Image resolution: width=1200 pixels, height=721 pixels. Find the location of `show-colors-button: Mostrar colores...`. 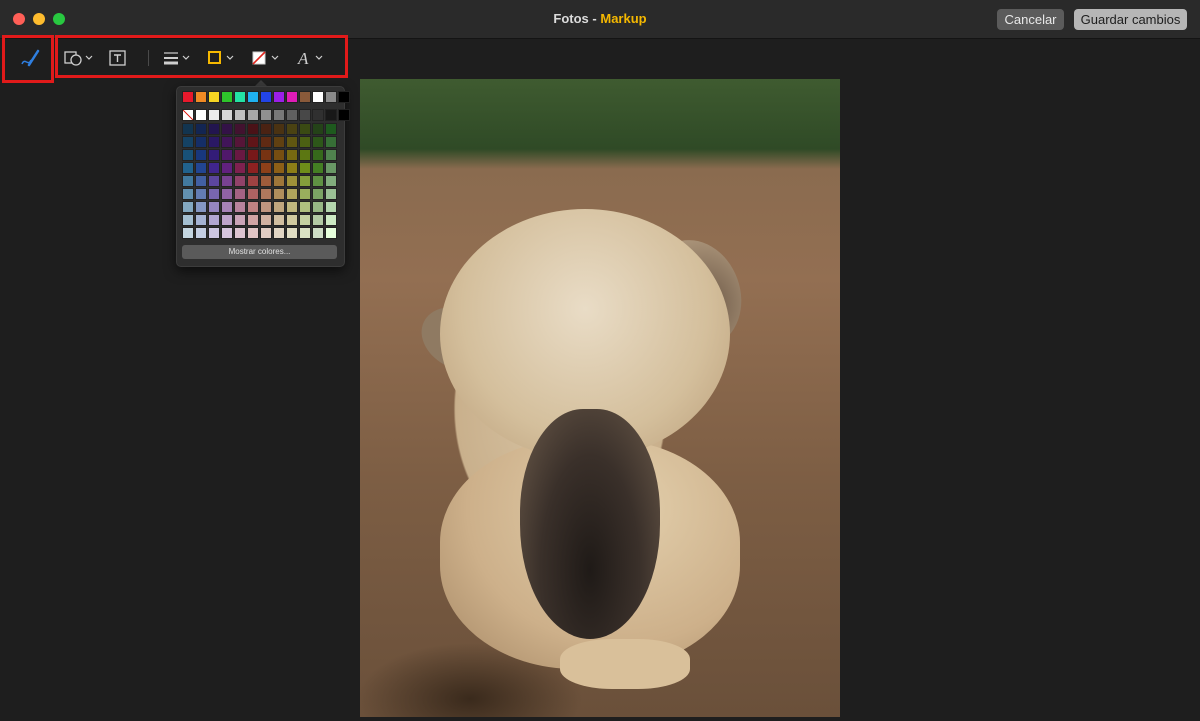

show-colors-button: Mostrar colores... is located at coordinates (259, 252).